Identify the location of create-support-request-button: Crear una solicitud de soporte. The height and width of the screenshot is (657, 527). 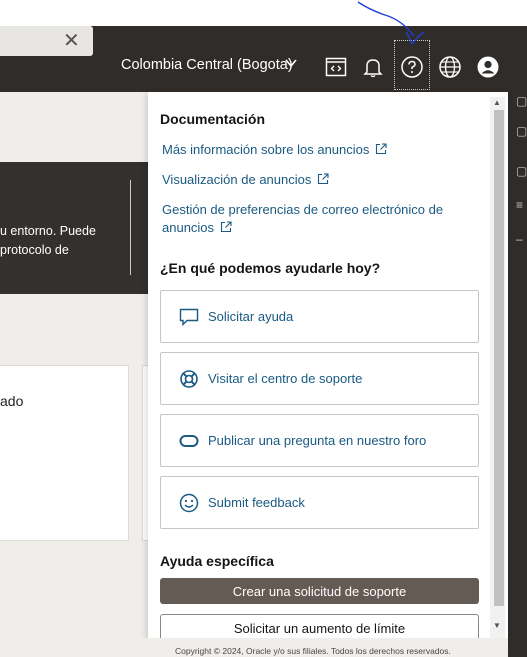
(319, 591).